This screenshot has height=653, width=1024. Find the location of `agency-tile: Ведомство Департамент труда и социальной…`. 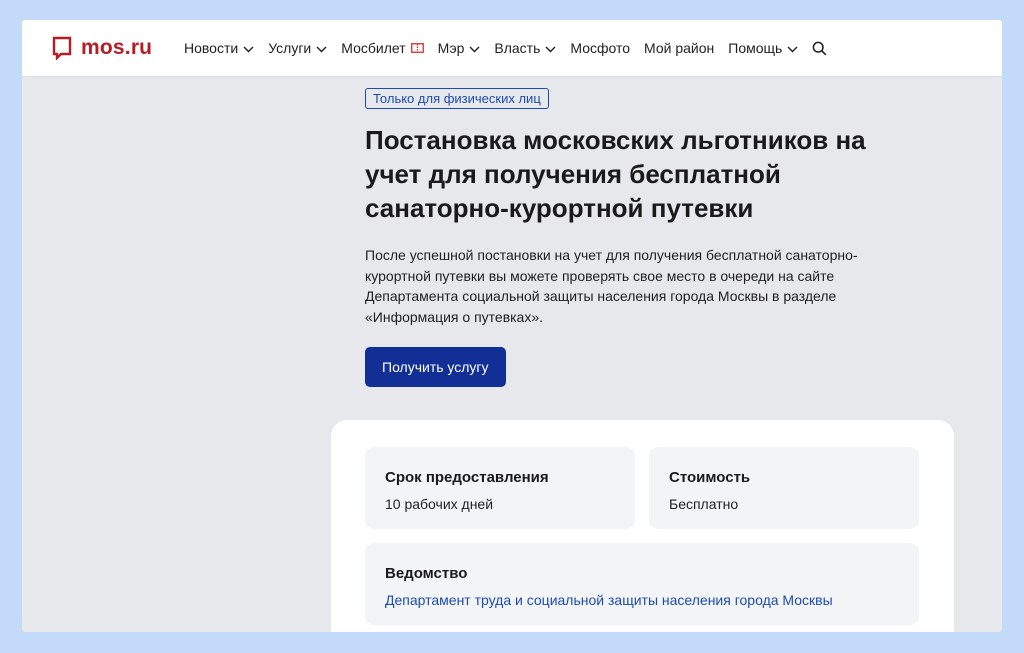

agency-tile: Ведомство Департамент труда и социальной… is located at coordinates (642, 584).